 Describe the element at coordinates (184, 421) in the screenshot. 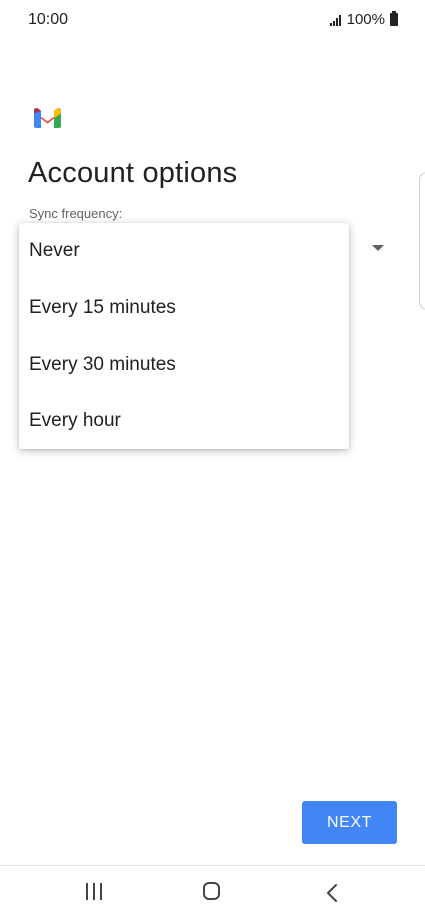

I see `menu-item-every-hour: Every hour` at that location.